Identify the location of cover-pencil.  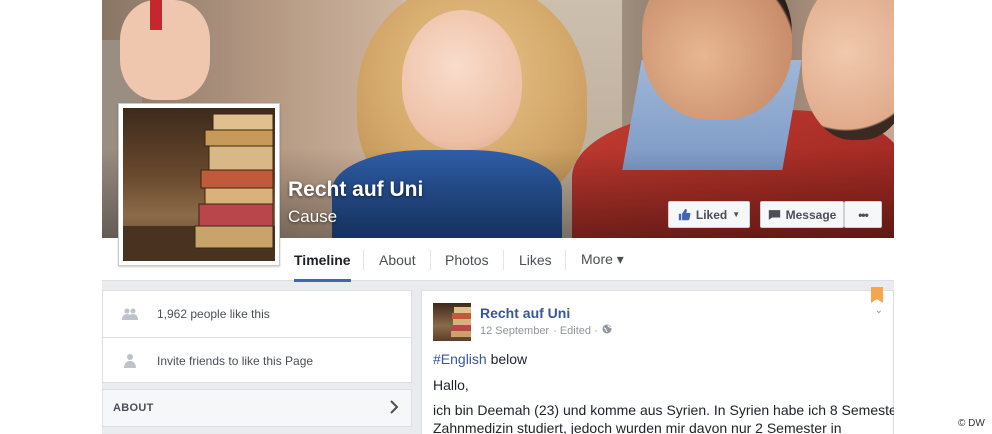
(156, 15).